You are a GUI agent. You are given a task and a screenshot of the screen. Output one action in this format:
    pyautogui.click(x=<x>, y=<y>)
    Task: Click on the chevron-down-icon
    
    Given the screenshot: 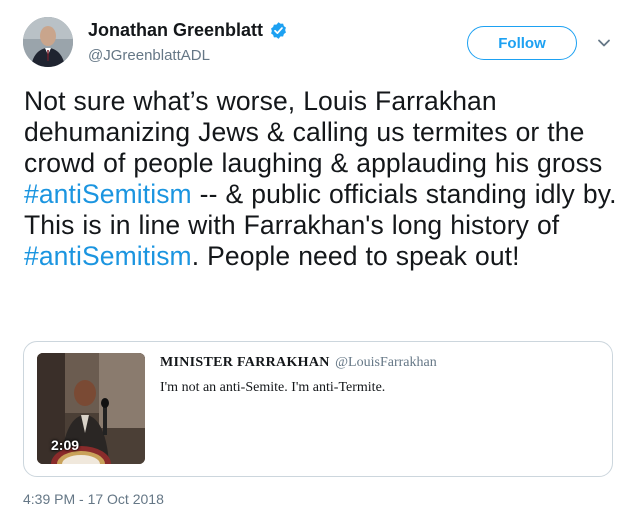 What is the action you would take?
    pyautogui.click(x=604, y=43)
    